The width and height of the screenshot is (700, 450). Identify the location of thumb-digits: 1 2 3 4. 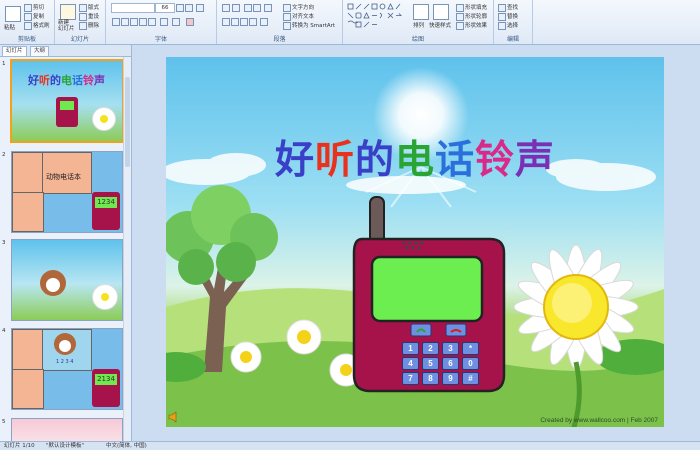
(65, 362).